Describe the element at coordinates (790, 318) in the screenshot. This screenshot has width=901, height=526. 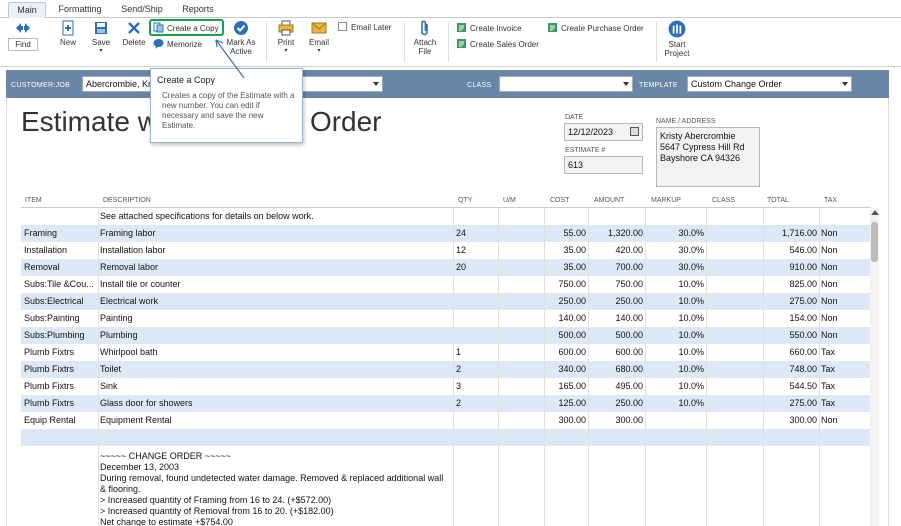
I see `cell-total: 154.00` at that location.